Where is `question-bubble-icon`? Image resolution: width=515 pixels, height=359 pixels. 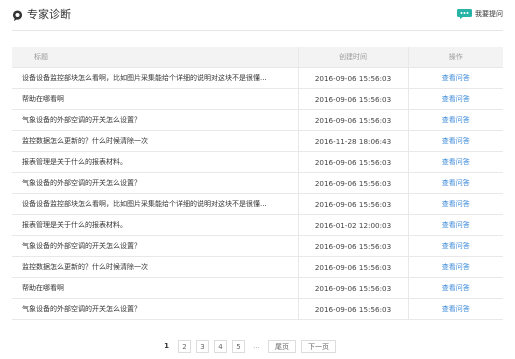
question-bubble-icon is located at coordinates (17, 15).